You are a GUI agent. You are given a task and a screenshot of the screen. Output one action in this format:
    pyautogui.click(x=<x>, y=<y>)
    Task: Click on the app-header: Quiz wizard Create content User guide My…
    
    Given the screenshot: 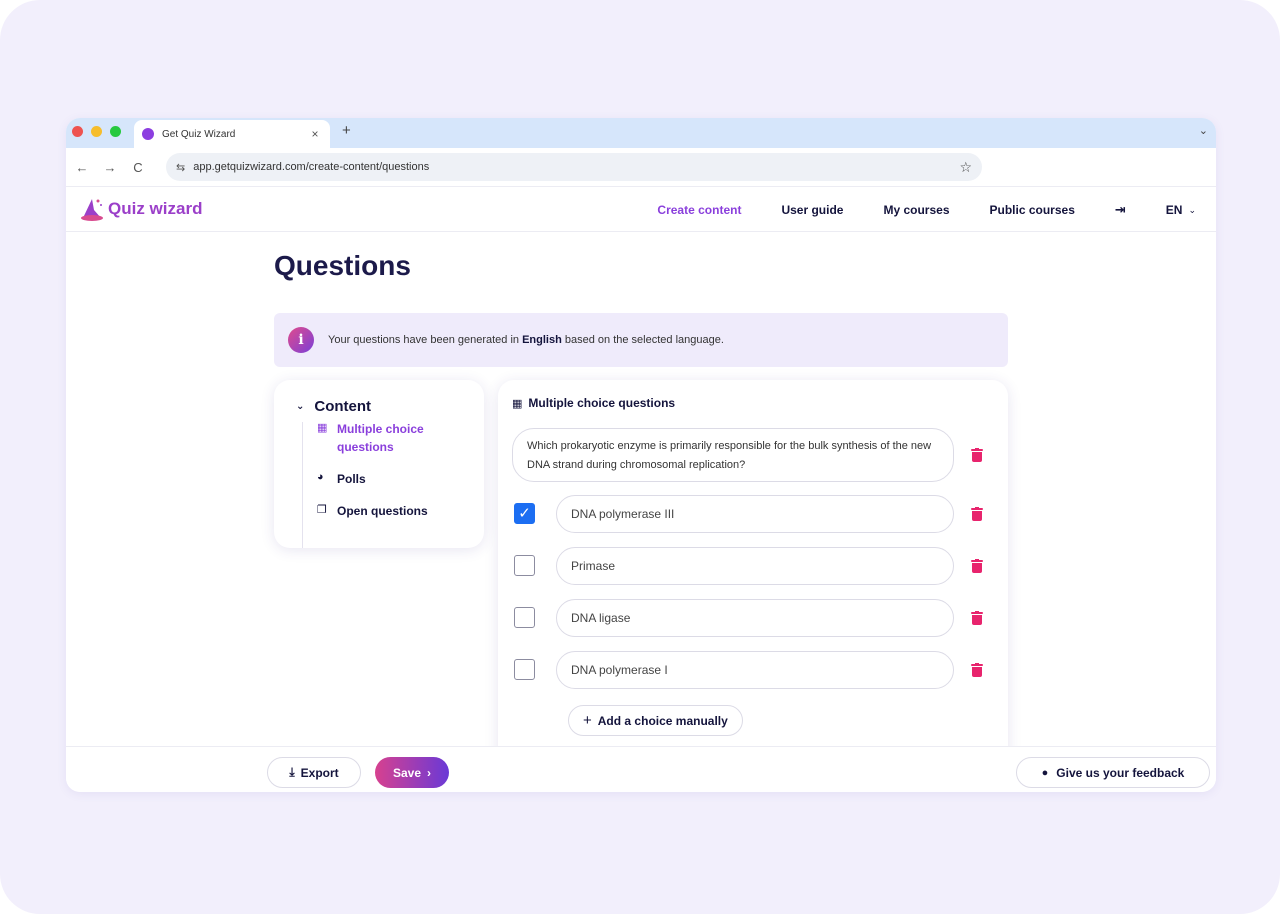 What is the action you would take?
    pyautogui.click(x=641, y=209)
    